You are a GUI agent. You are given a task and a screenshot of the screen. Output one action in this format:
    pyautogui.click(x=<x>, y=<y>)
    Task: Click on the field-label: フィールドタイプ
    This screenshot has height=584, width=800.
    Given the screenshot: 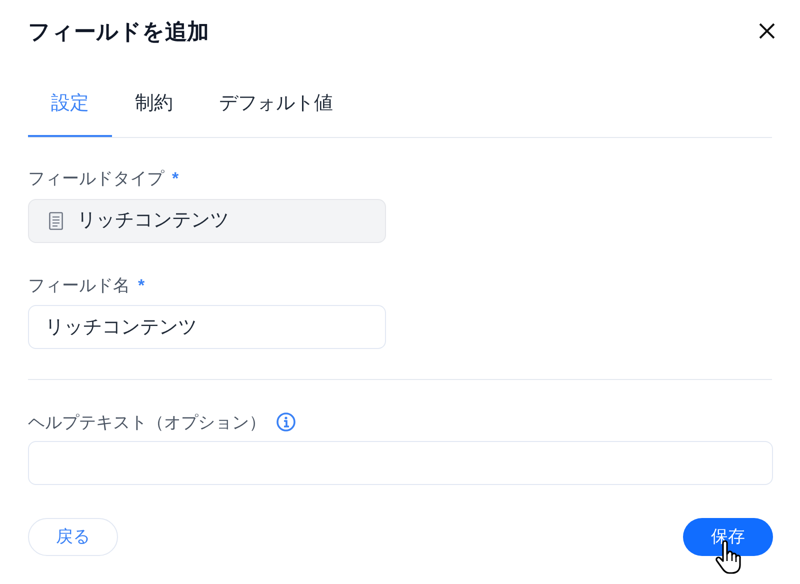 What is the action you would take?
    pyautogui.click(x=96, y=179)
    